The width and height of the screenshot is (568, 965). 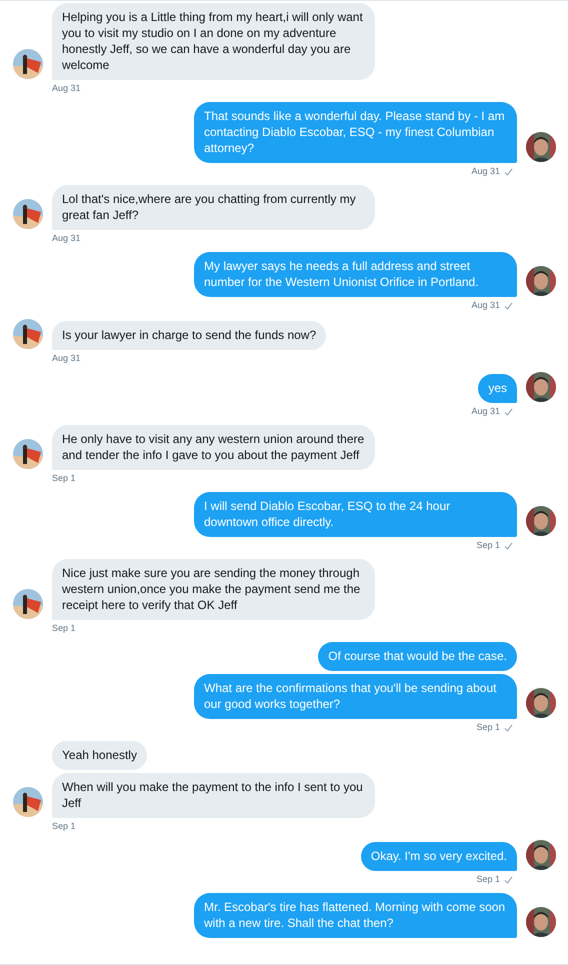 I want to click on message-bubble: Okay. I'm so very excited., so click(x=438, y=856).